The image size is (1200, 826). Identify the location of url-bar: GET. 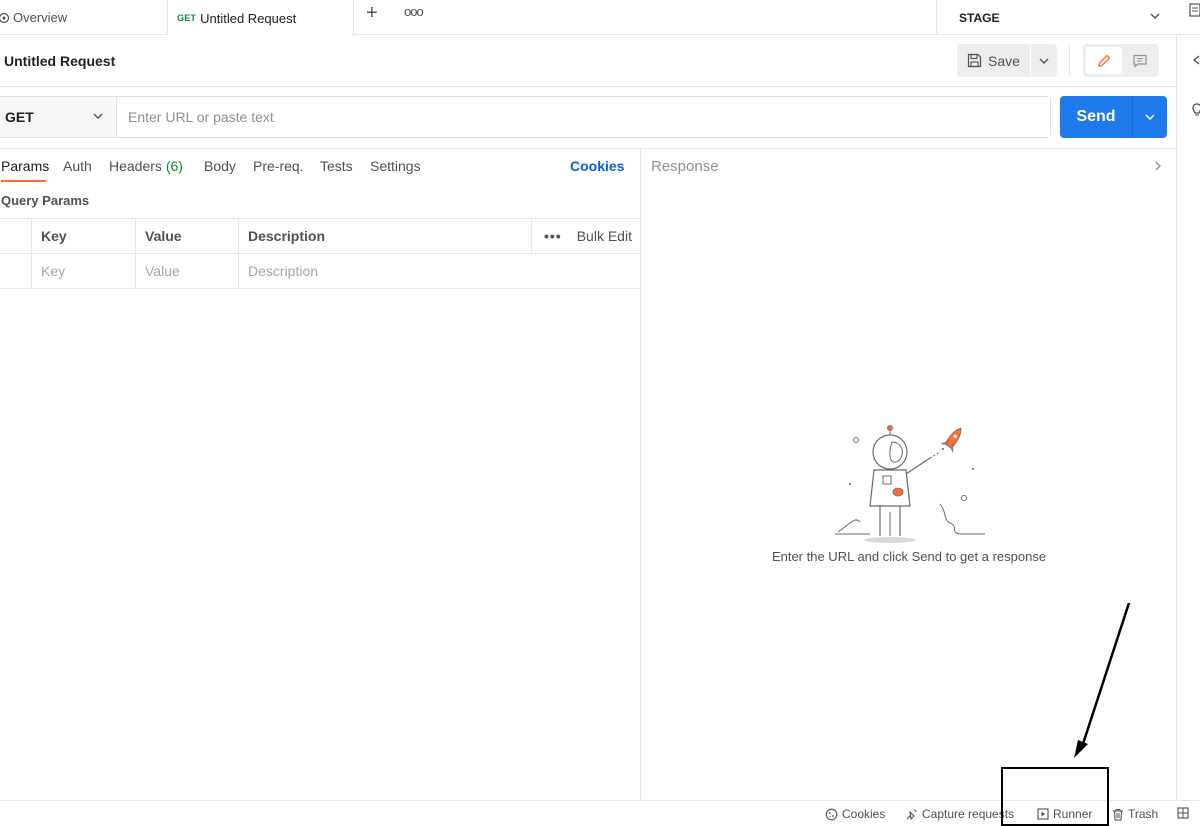
(525, 117).